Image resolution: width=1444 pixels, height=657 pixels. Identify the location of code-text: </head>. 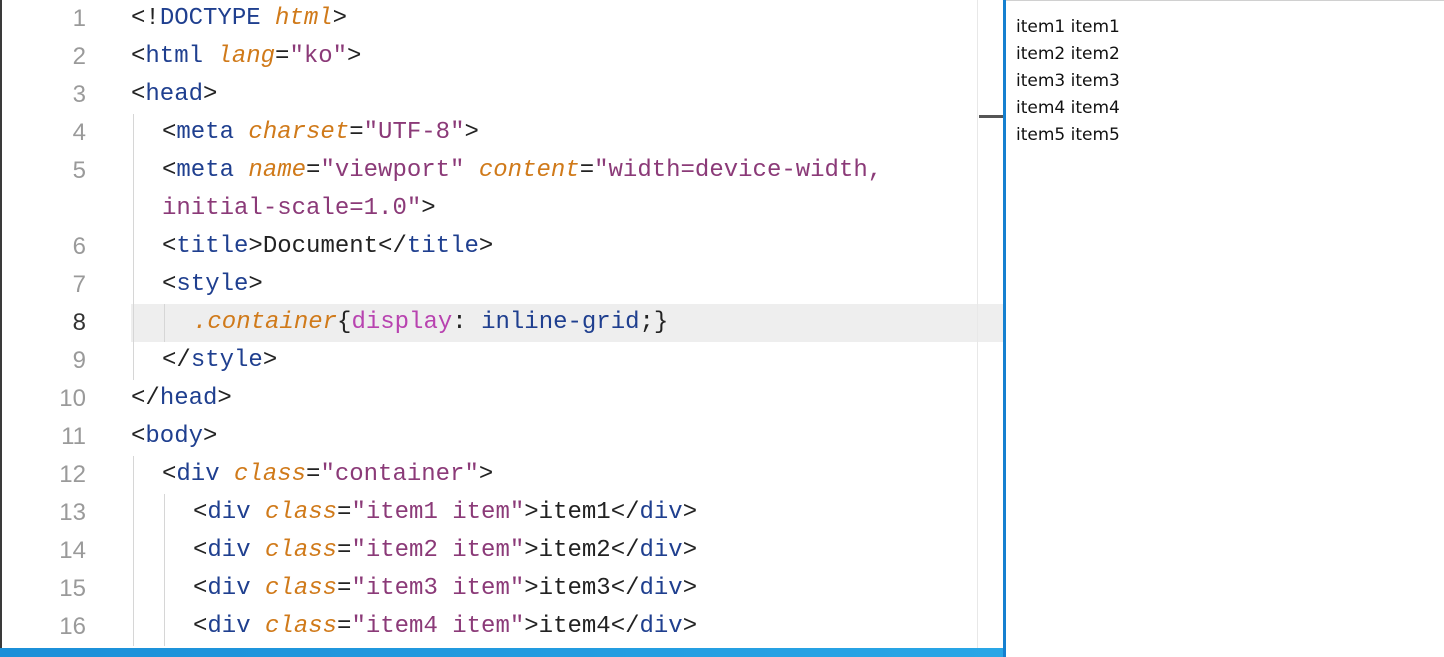
(181, 399).